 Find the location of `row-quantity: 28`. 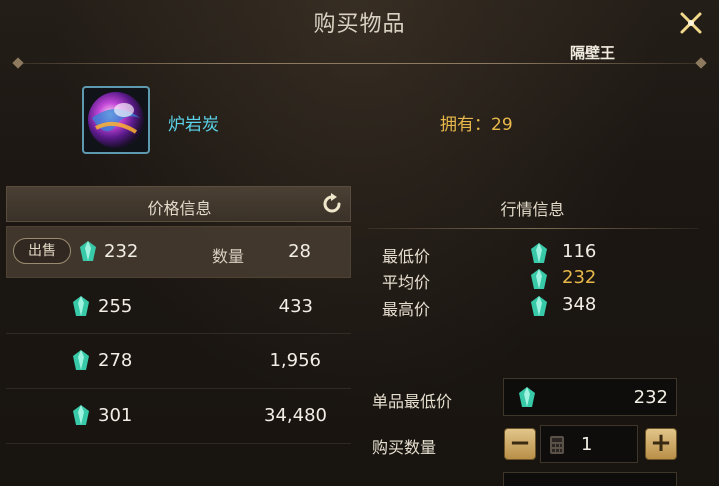

row-quantity: 28 is located at coordinates (299, 251).